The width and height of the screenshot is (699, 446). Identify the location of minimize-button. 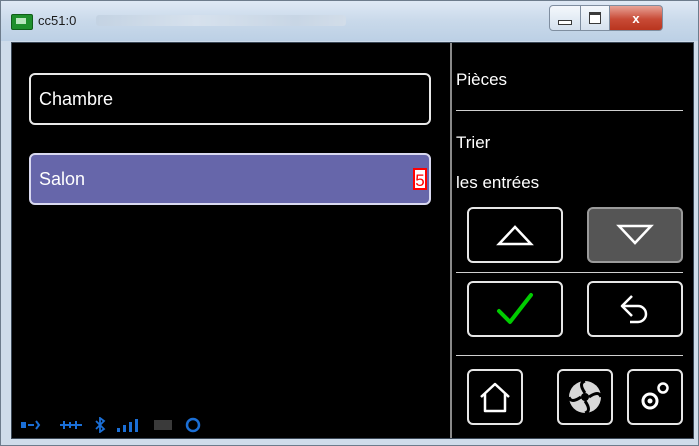
(565, 18).